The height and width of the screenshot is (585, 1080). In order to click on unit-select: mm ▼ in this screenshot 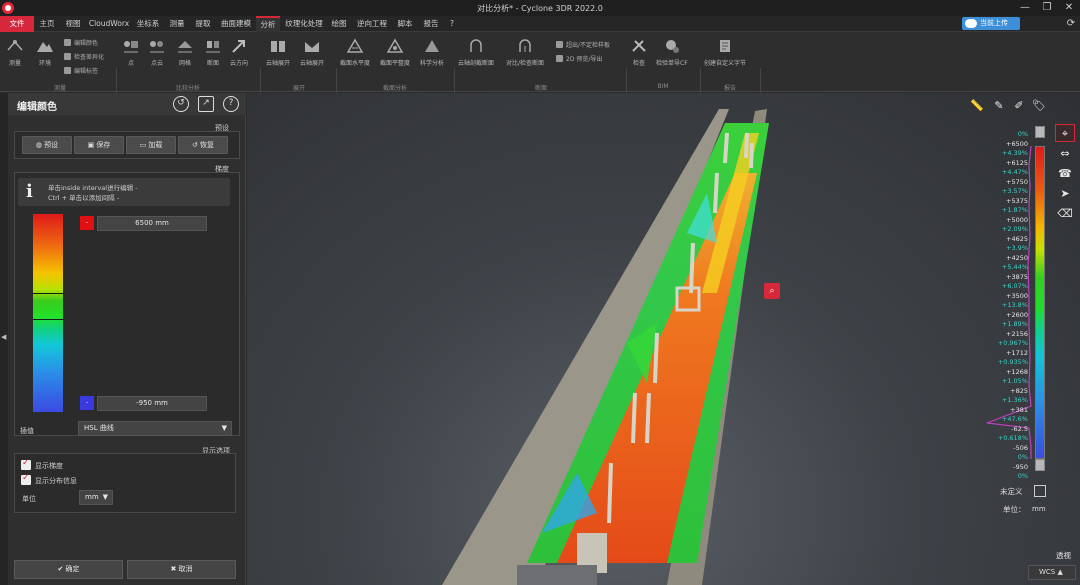, I will do `click(96, 497)`.